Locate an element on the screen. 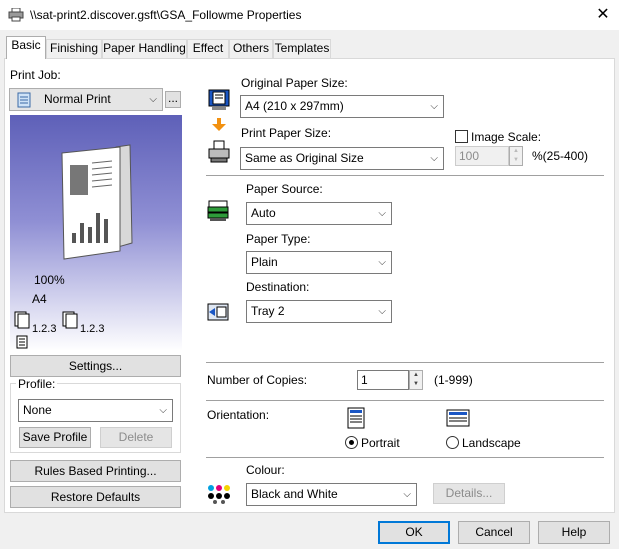 The width and height of the screenshot is (619, 549). save-profile-button: Save Profile is located at coordinates (55, 437).